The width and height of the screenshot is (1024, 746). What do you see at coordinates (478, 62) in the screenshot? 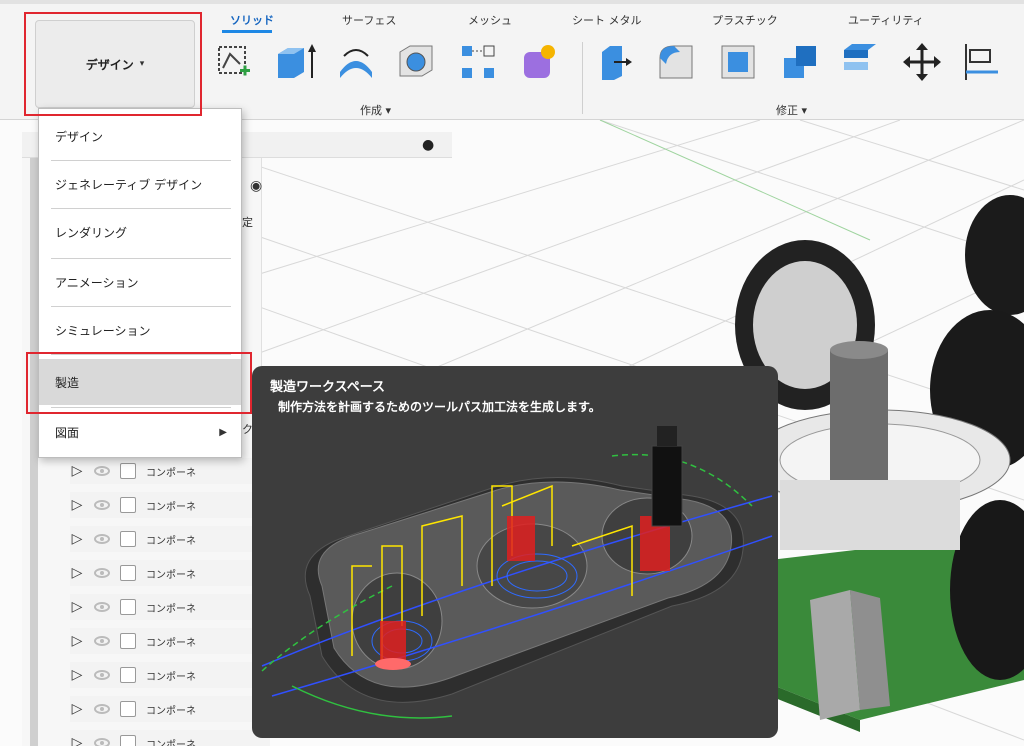
I see `pattern-icon` at bounding box center [478, 62].